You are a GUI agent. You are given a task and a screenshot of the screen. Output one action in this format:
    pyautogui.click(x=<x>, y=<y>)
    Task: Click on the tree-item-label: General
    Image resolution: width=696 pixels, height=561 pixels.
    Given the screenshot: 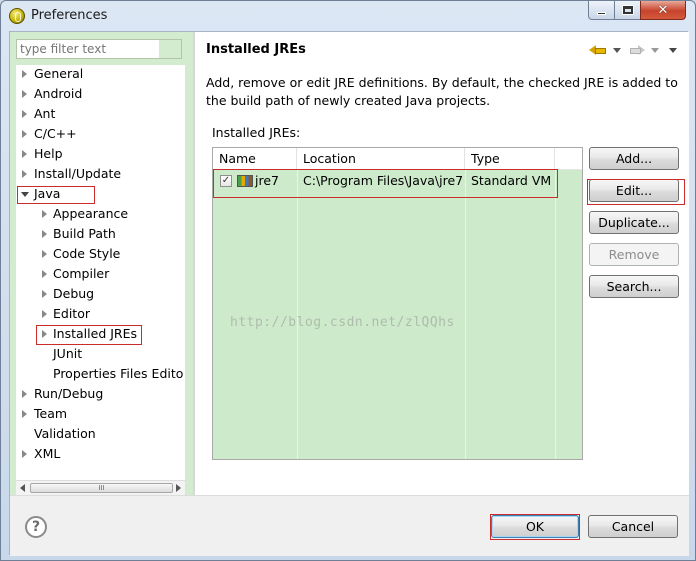 What is the action you would take?
    pyautogui.click(x=59, y=73)
    